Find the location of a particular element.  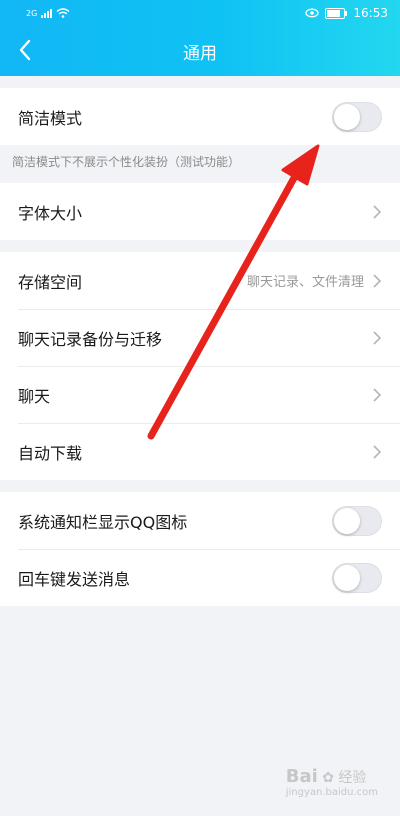

page-title: 通用 is located at coordinates (200, 53).